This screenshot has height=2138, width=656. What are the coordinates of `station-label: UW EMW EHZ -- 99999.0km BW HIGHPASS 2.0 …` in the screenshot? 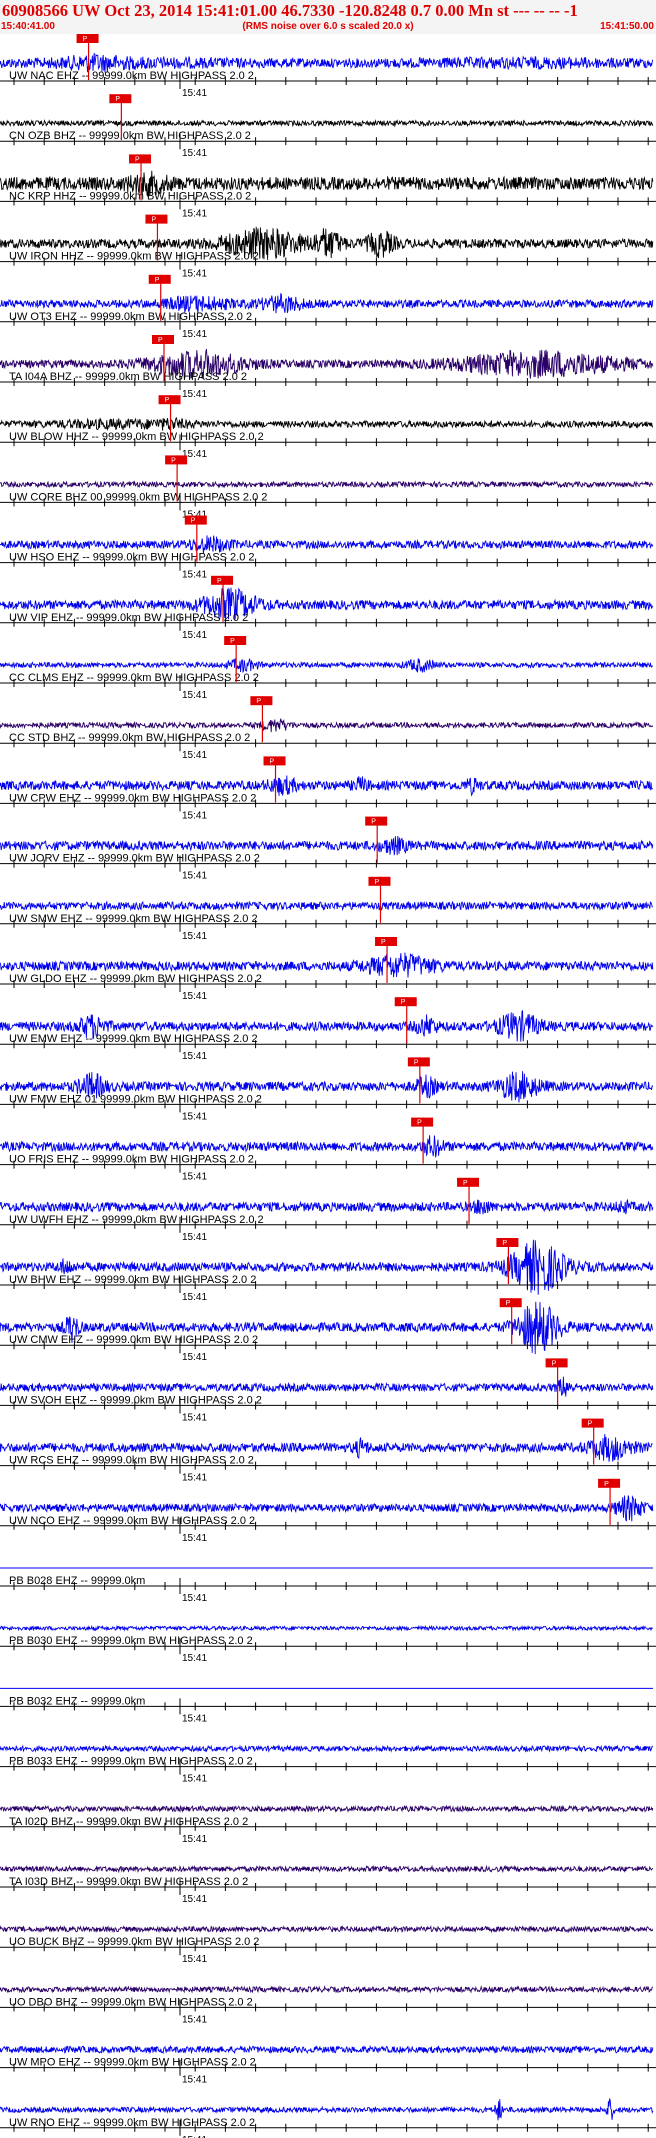 It's located at (133, 1039).